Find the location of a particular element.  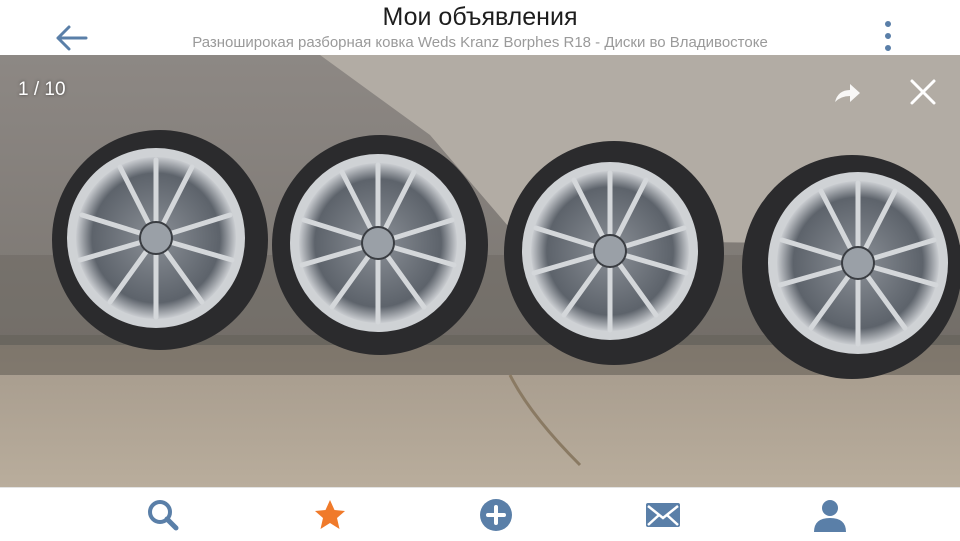

envelope-icon is located at coordinates (663, 515).